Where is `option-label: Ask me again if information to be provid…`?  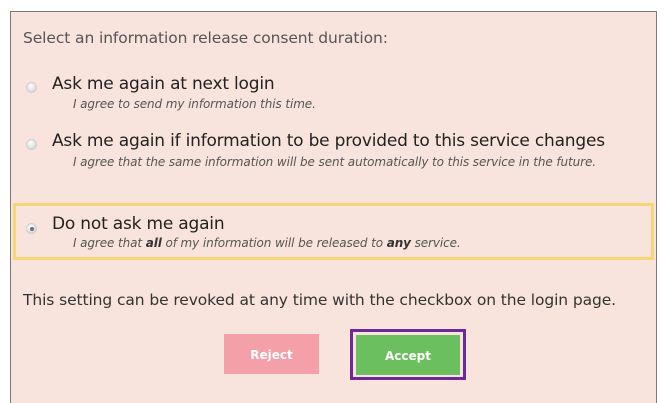
option-label: Ask me again if information to be provid… is located at coordinates (328, 141).